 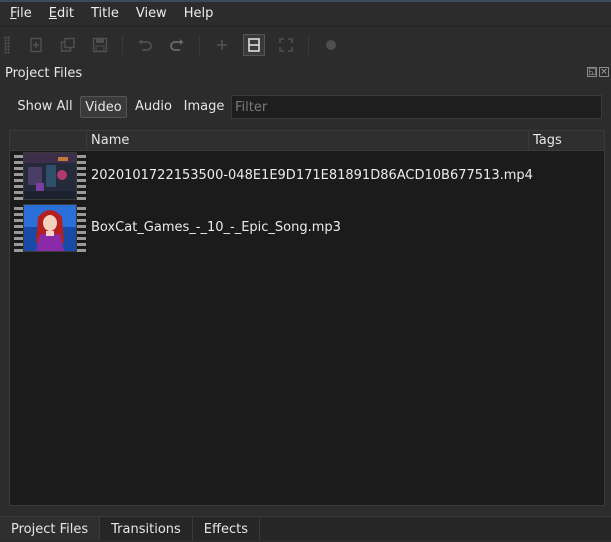 I want to click on open-project-icon, so click(x=67, y=44).